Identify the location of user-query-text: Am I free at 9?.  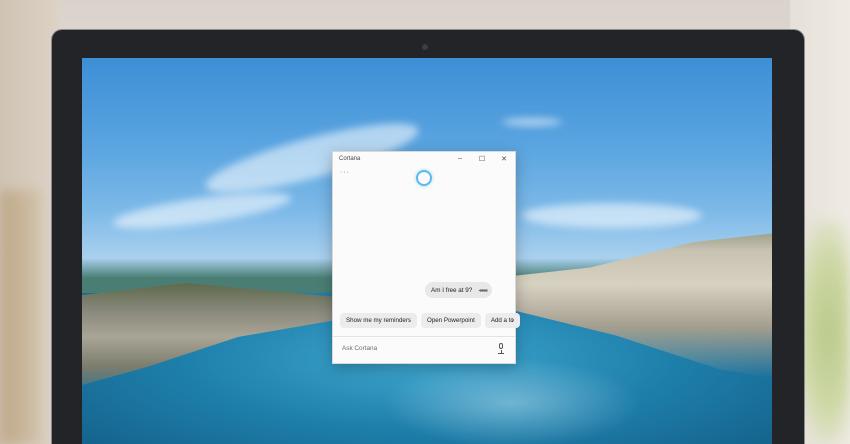
(452, 290).